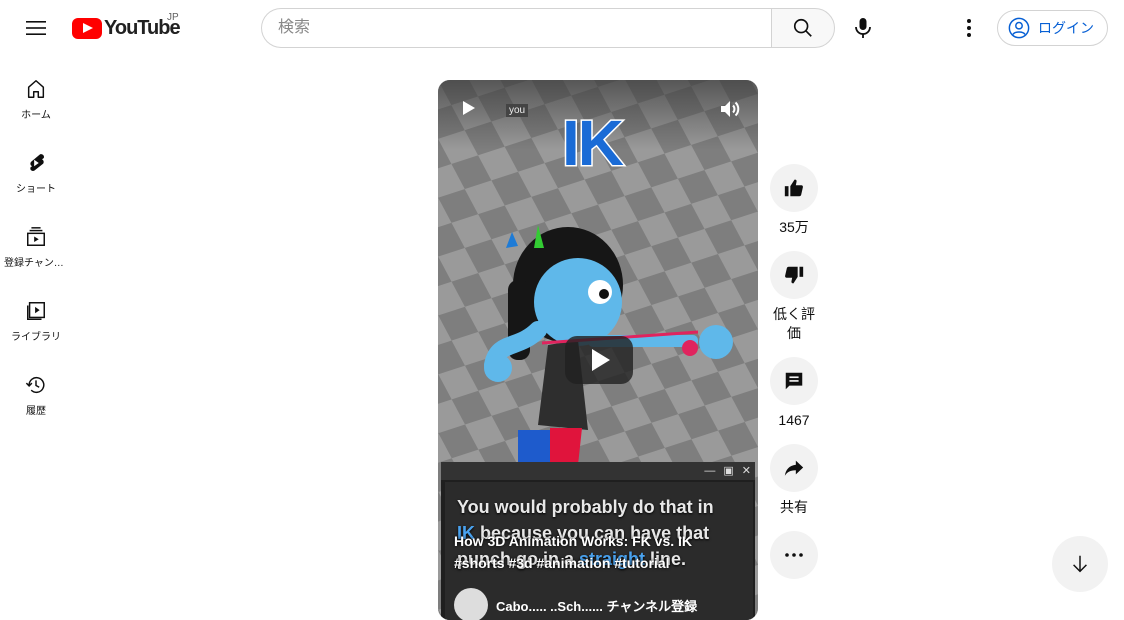  What do you see at coordinates (709, 471) in the screenshot?
I see `minimize-icon: —` at bounding box center [709, 471].